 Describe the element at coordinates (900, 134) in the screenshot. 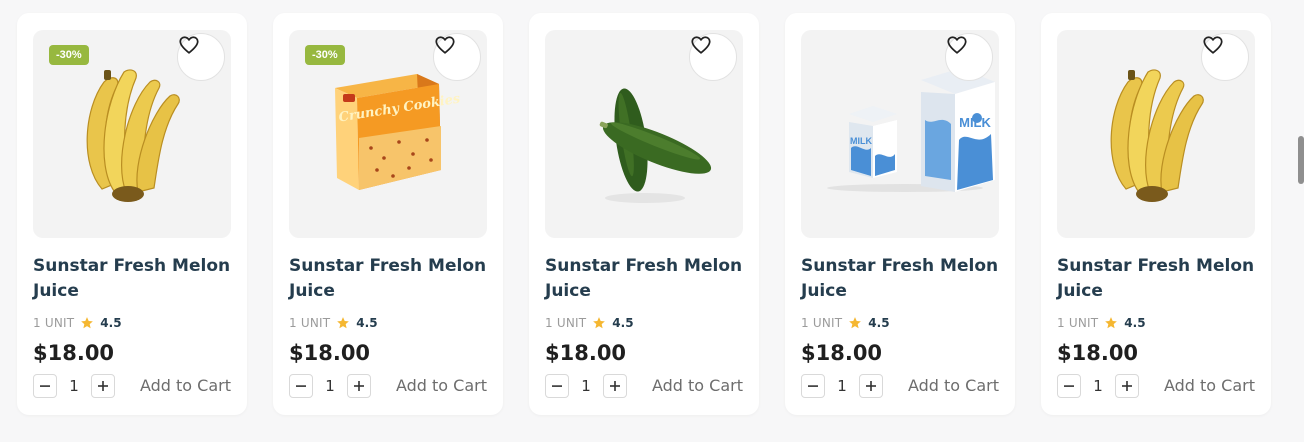

I see `product-image: MILK MILK` at that location.